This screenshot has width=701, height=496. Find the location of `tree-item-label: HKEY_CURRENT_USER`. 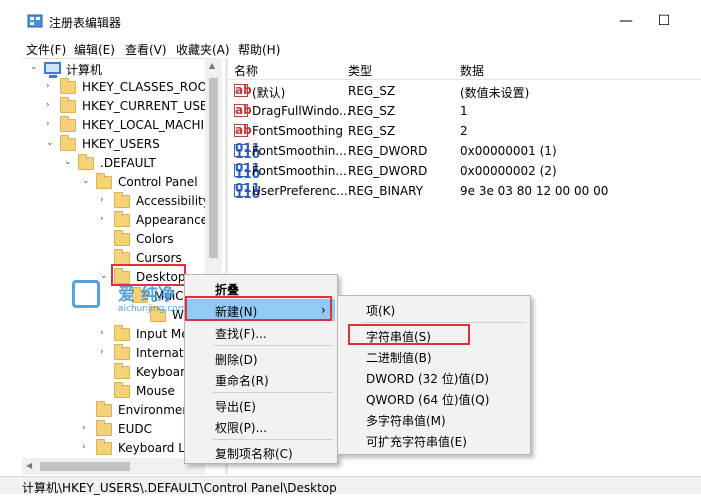

tree-item-label: HKEY_CURRENT_USER is located at coordinates (149, 106).